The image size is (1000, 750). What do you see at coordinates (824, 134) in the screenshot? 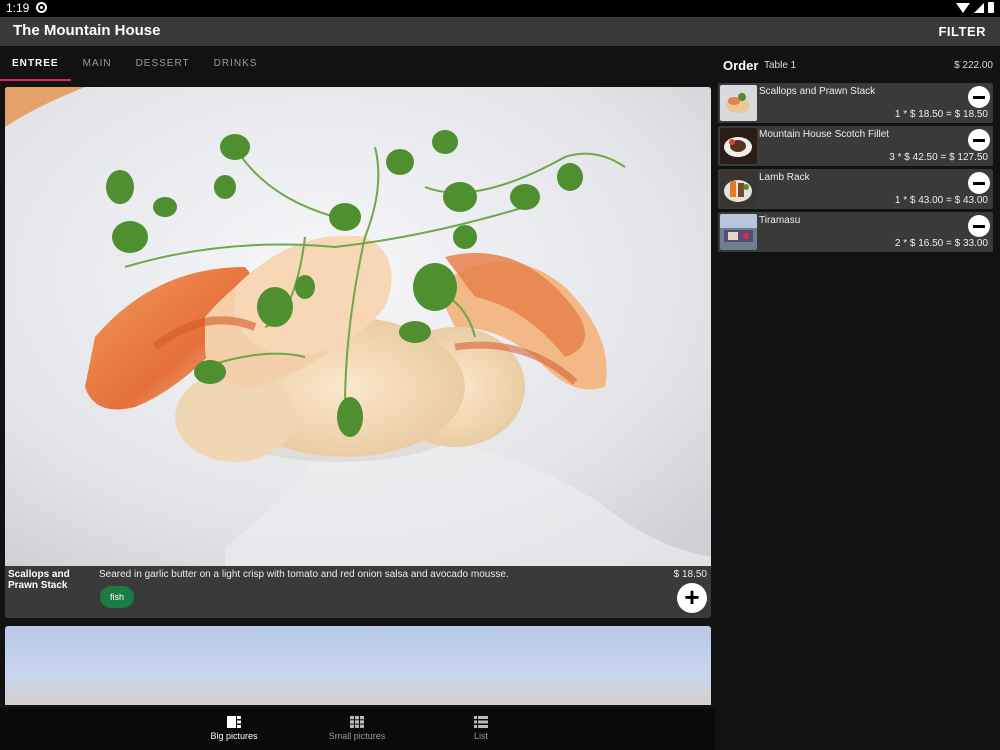
I see `order-item-name: Mountain House Scotch Fillet` at bounding box center [824, 134].